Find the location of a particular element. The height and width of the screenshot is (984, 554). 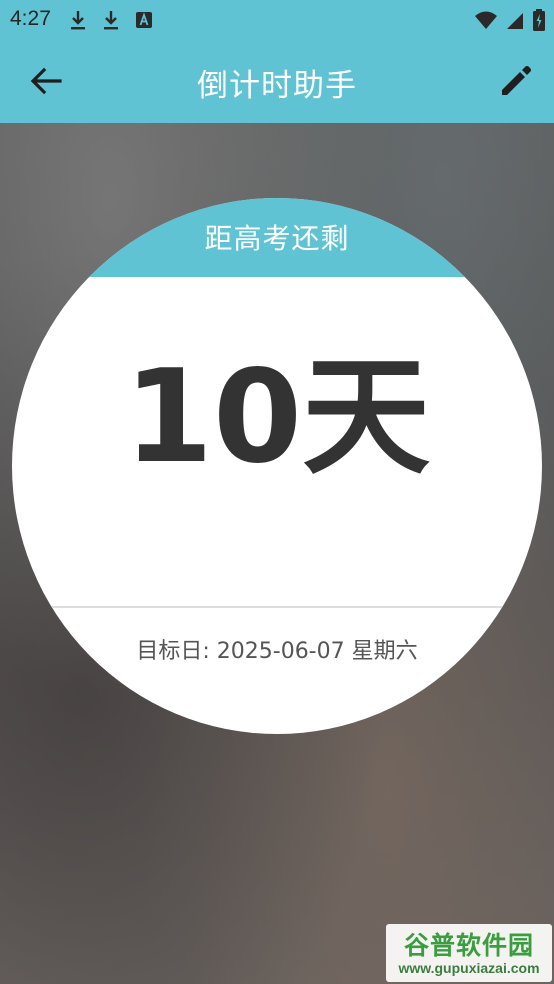

target-date-label: 目标日: 2025-06-07 星期六 is located at coordinates (277, 651).